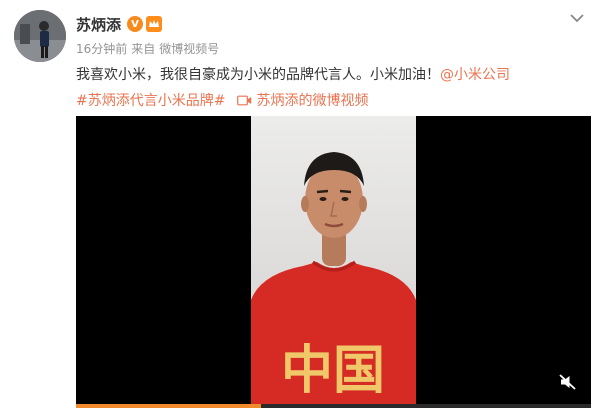  What do you see at coordinates (568, 382) in the screenshot?
I see `mute-icon` at bounding box center [568, 382].